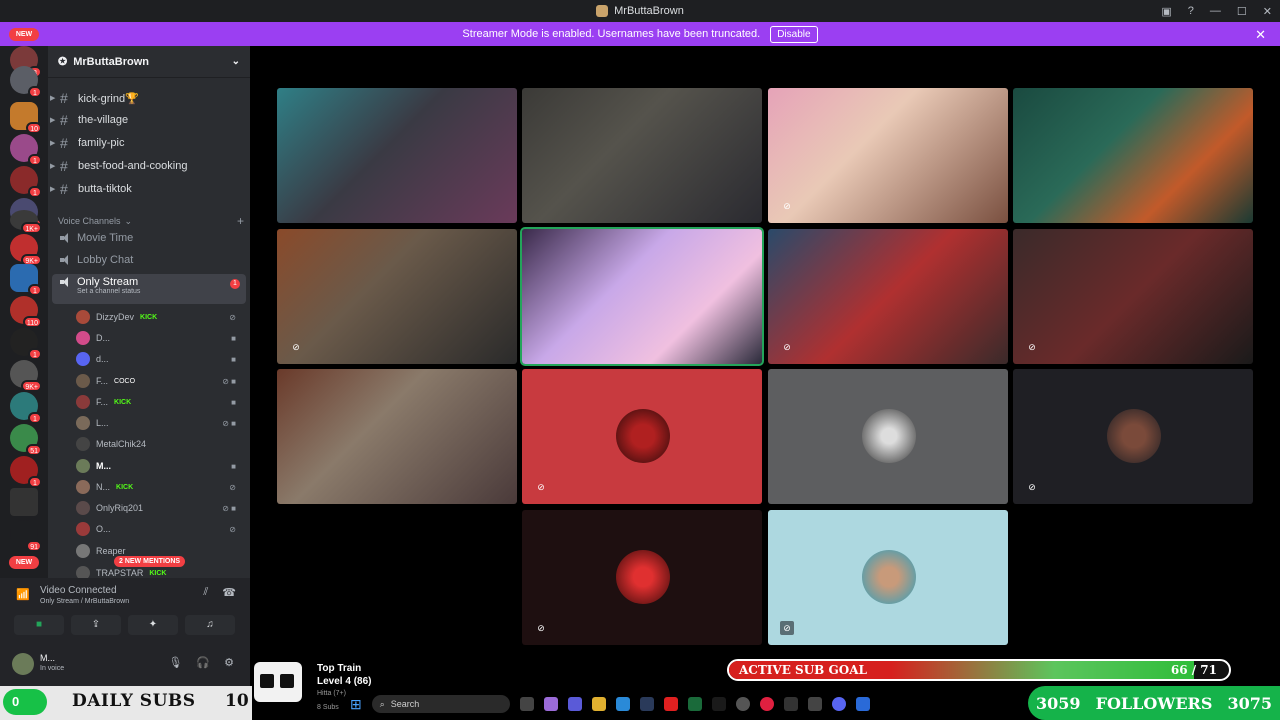 This screenshot has width=1280, height=720. Describe the element at coordinates (240, 221) in the screenshot. I see `add-channel-icon: +` at that location.